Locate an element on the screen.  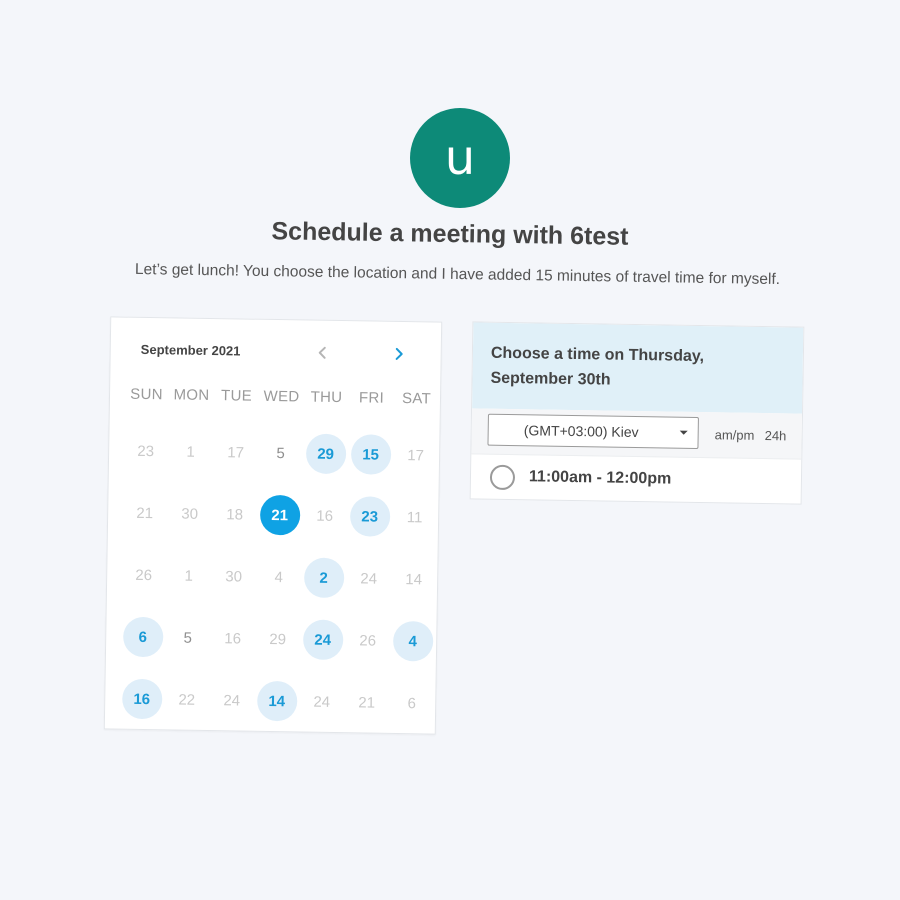
weekday-tue: TUE is located at coordinates (236, 396).